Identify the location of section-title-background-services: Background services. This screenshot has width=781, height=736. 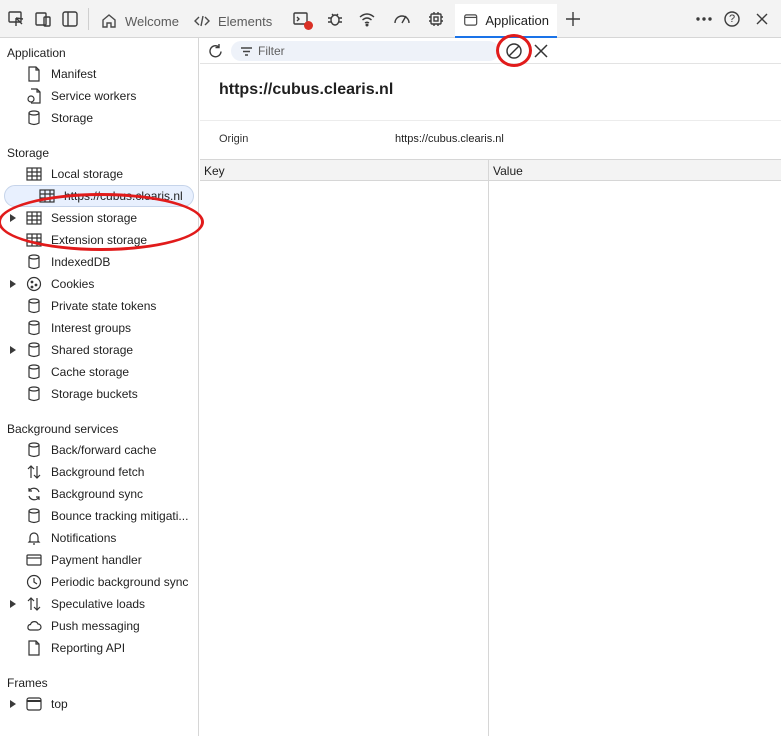
(63, 429).